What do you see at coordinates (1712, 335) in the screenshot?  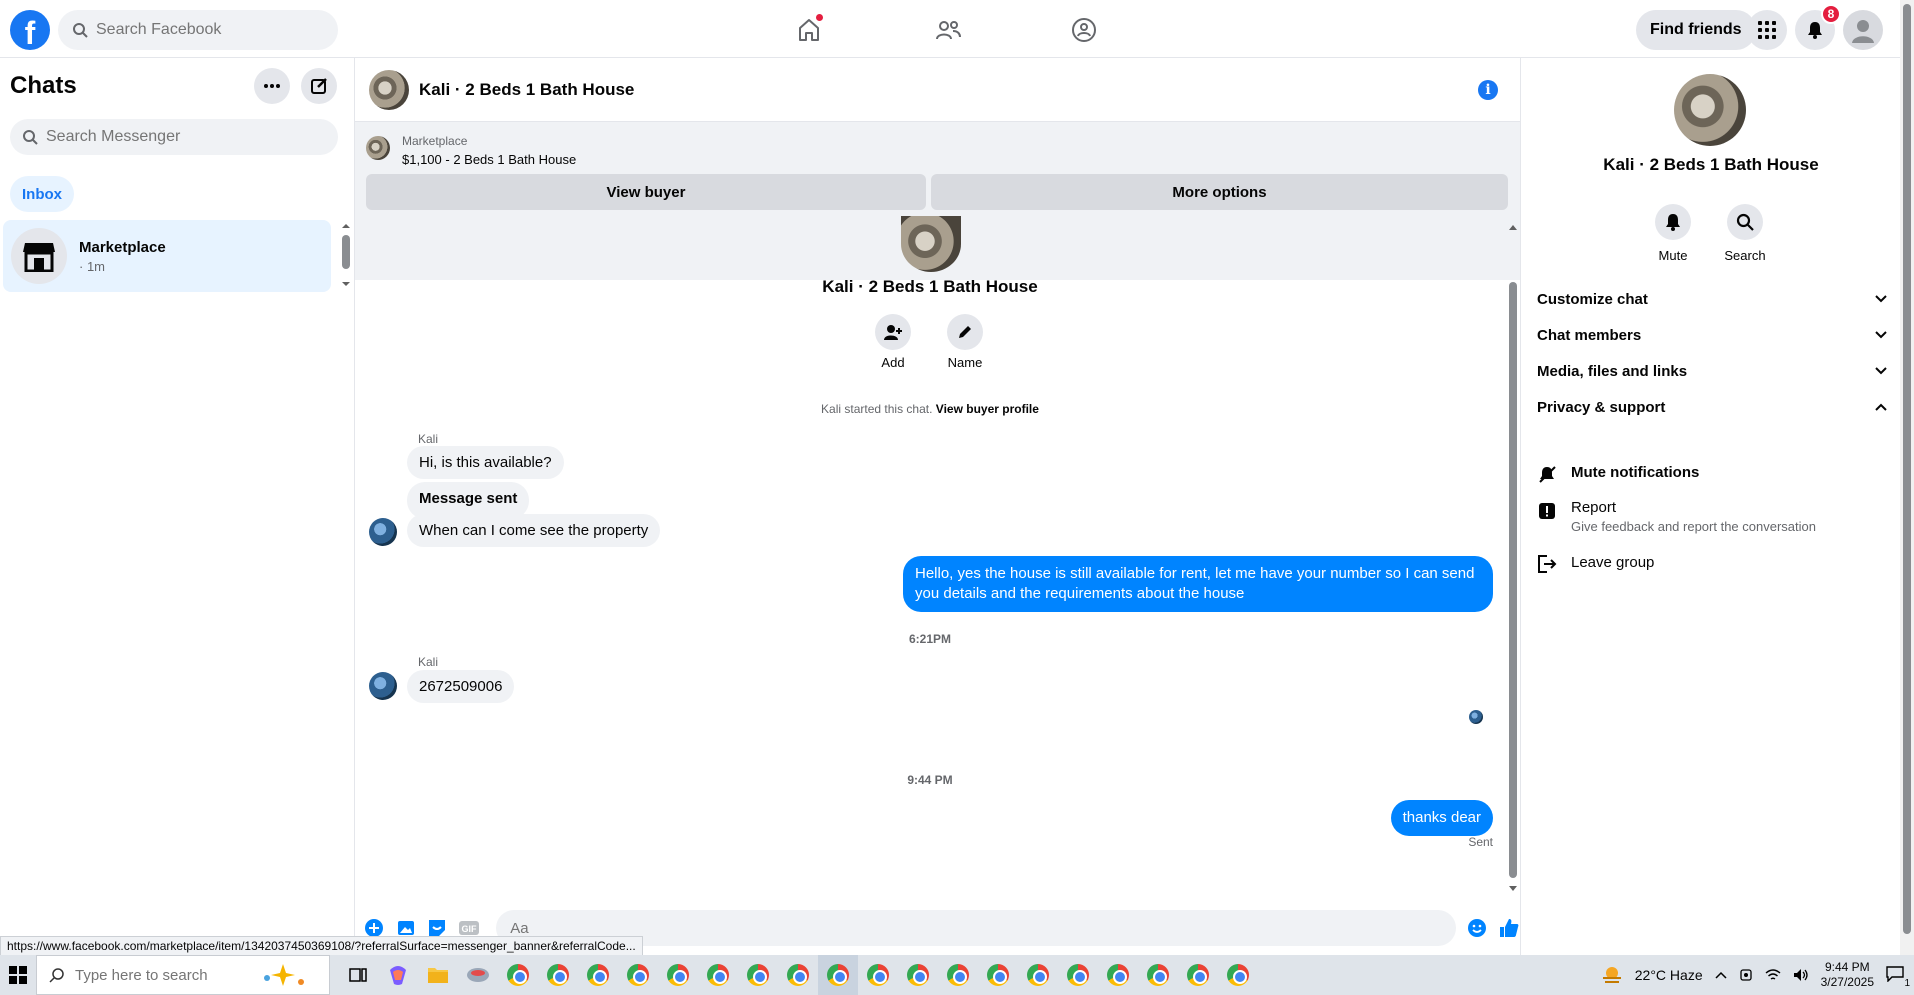 I see `chat-members-section: Chat members` at bounding box center [1712, 335].